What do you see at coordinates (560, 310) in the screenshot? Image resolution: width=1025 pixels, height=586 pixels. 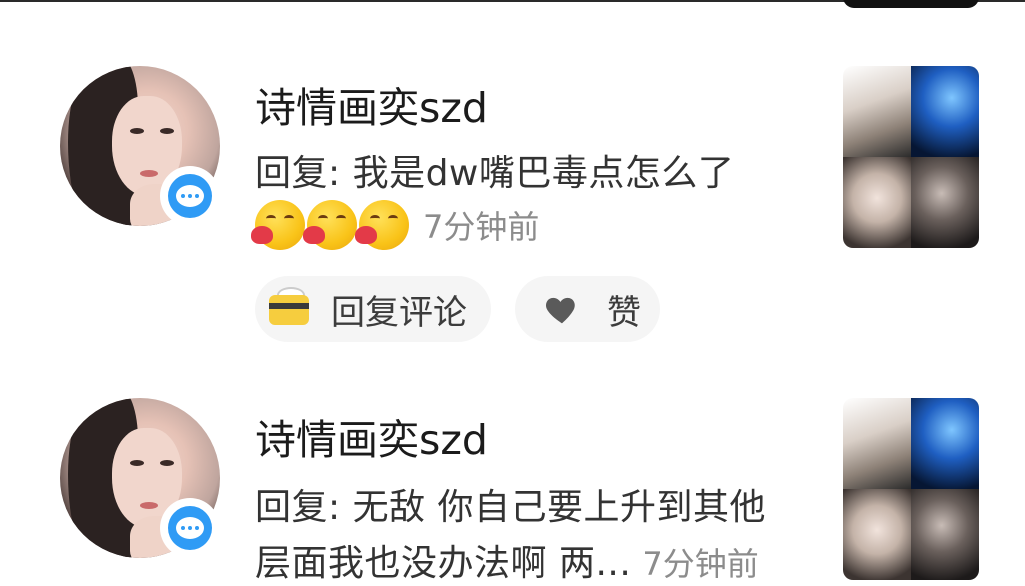 I see `heart-icon` at bounding box center [560, 310].